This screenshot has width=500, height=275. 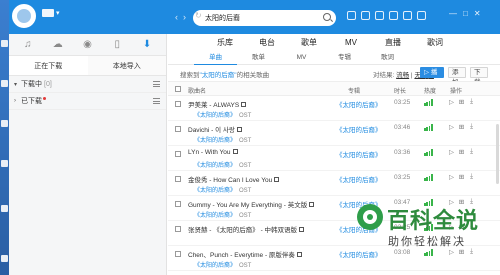 What do you see at coordinates (430, 90) in the screenshot?
I see `col-heat: 热度` at bounding box center [430, 90].